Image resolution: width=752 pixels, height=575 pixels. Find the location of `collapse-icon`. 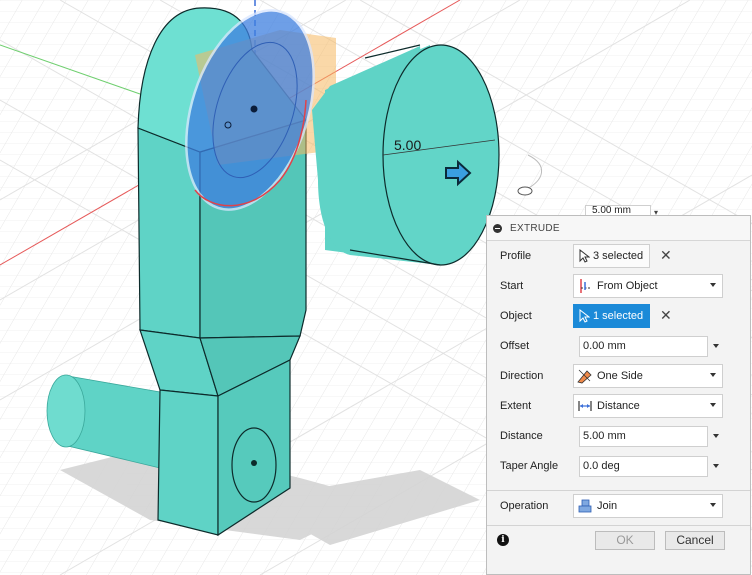

collapse-icon is located at coordinates (497, 228).